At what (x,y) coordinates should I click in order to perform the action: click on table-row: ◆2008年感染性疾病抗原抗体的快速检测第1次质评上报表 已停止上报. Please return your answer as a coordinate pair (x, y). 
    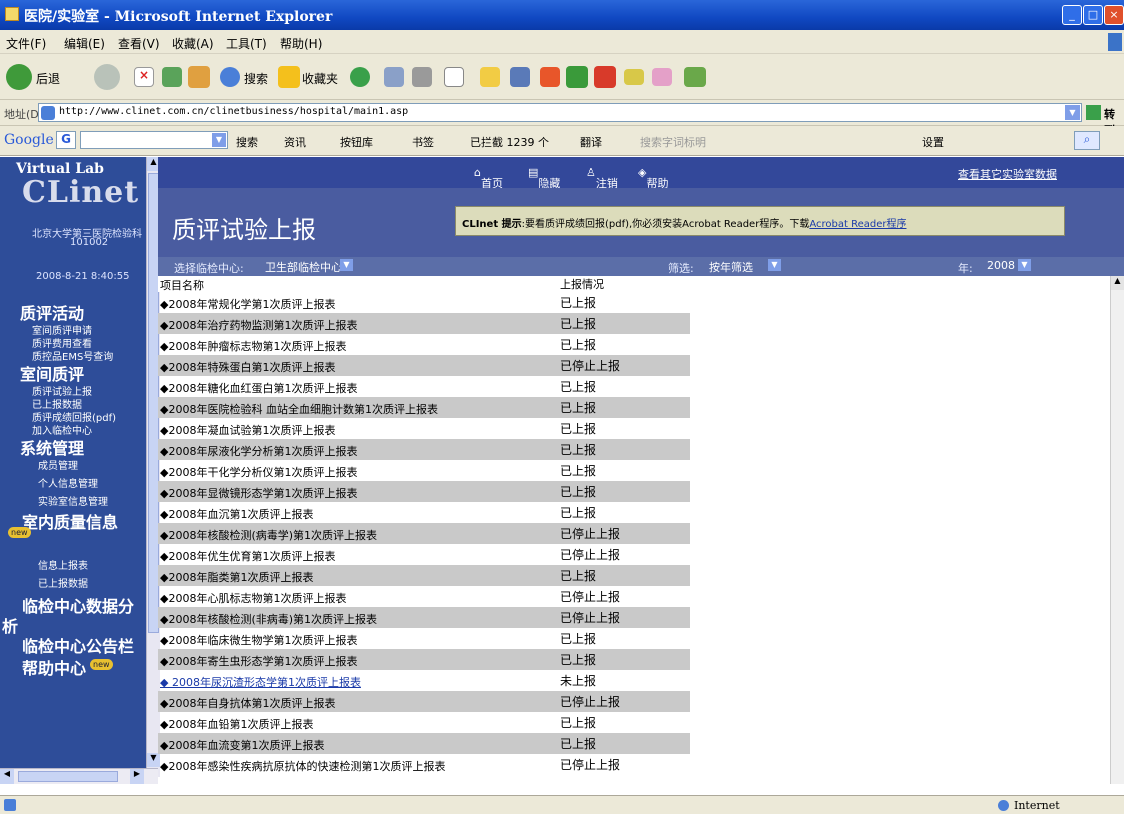
    Looking at the image, I should click on (424, 764).